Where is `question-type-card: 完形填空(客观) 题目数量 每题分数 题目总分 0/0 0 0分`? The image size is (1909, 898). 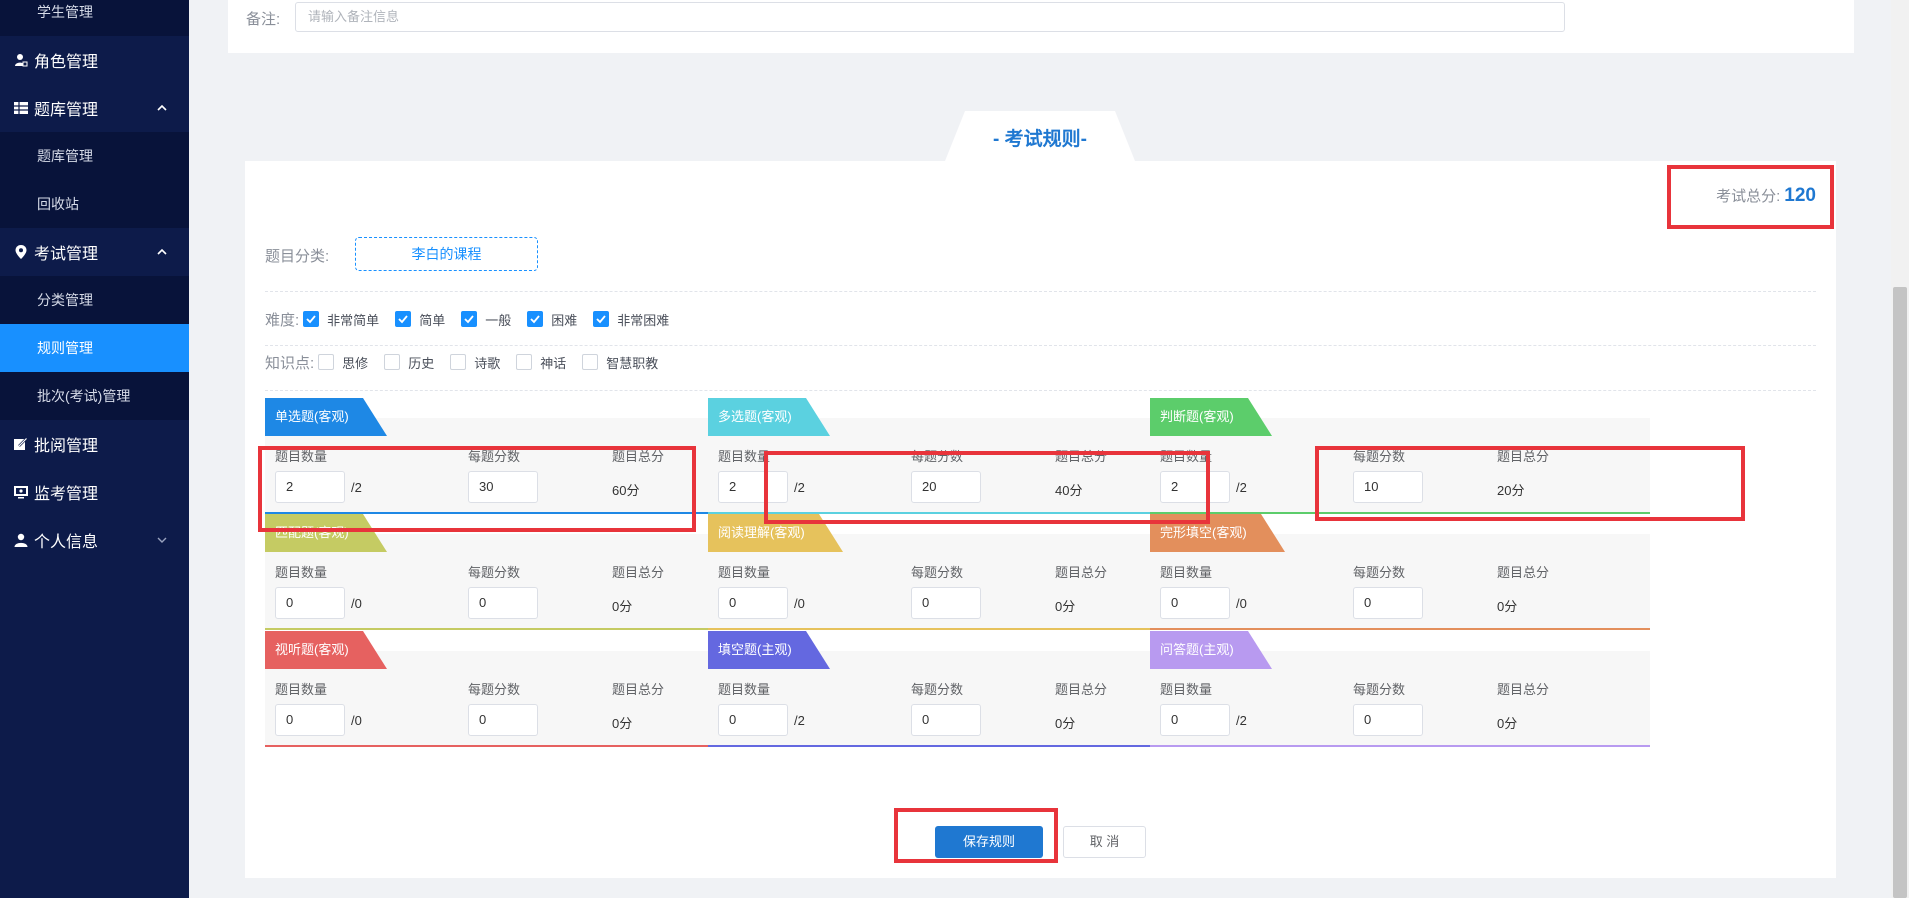 question-type-card: 完形填空(客观) 题目数量 每题分数 题目总分 0/0 0 0分 is located at coordinates (1400, 574).